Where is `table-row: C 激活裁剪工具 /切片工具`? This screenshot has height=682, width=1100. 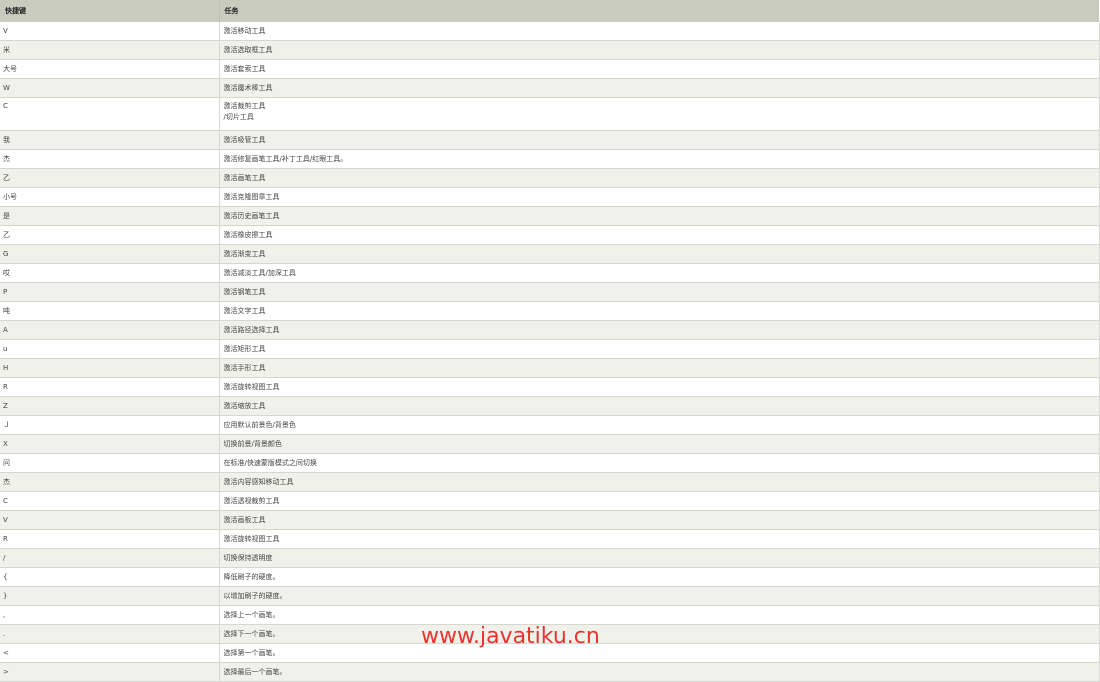 table-row: C 激活裁剪工具 /切片工具 is located at coordinates (550, 114).